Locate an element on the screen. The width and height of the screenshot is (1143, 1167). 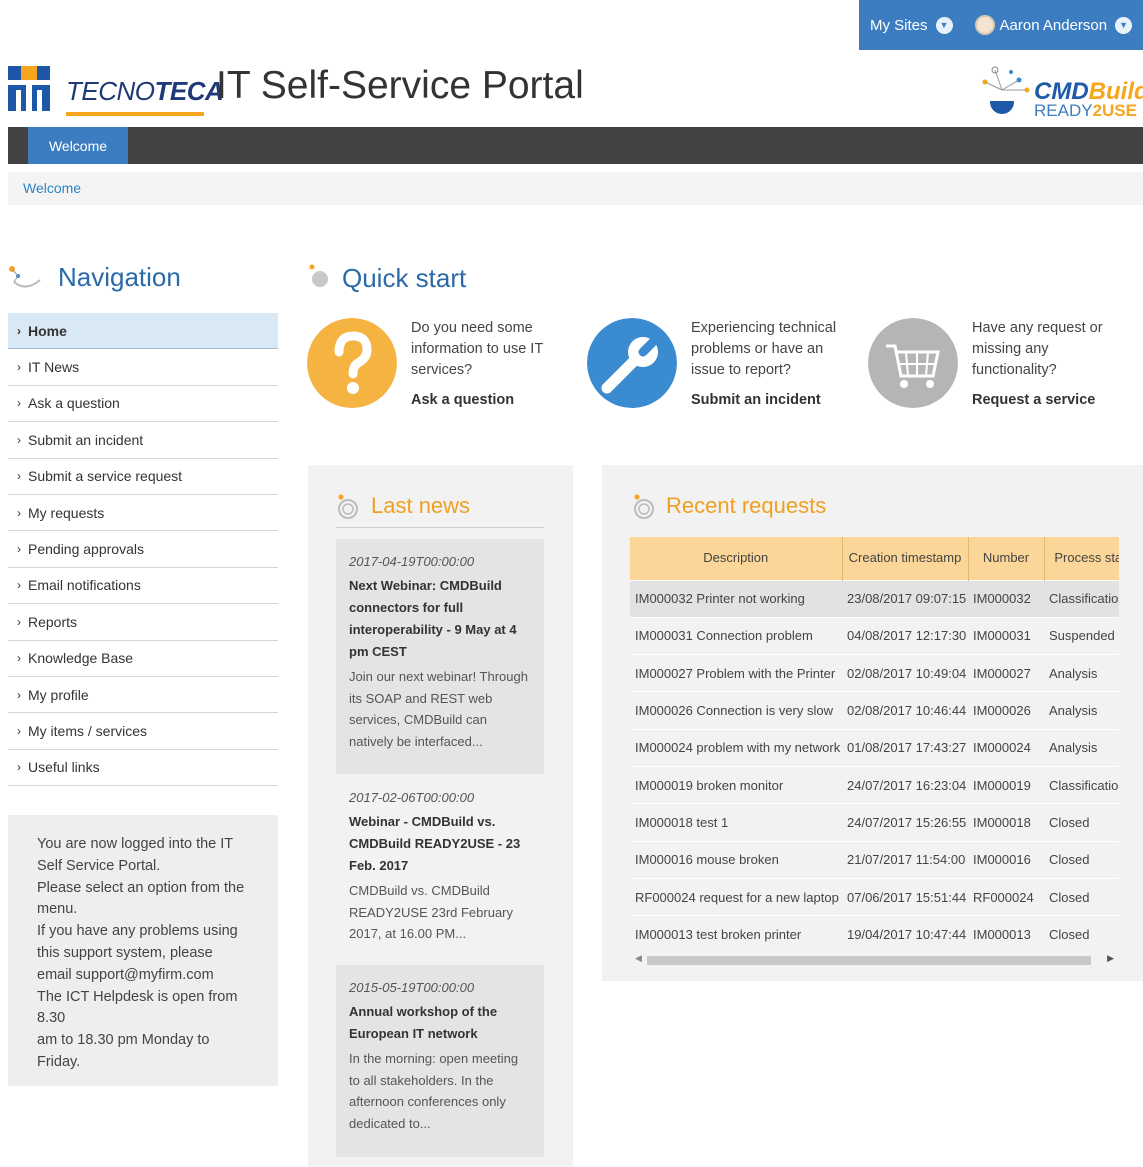
sidebar-item-my-requests: › My requests is located at coordinates (143, 513).